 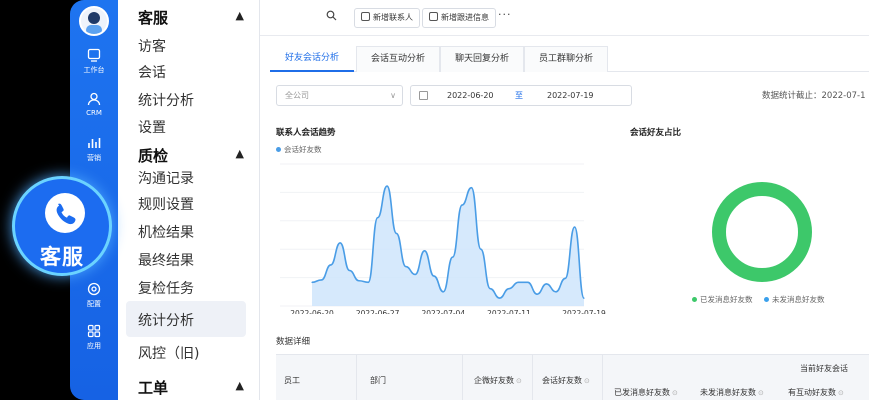 What do you see at coordinates (378, 380) in the screenshot?
I see `col-department: 部门` at bounding box center [378, 380].